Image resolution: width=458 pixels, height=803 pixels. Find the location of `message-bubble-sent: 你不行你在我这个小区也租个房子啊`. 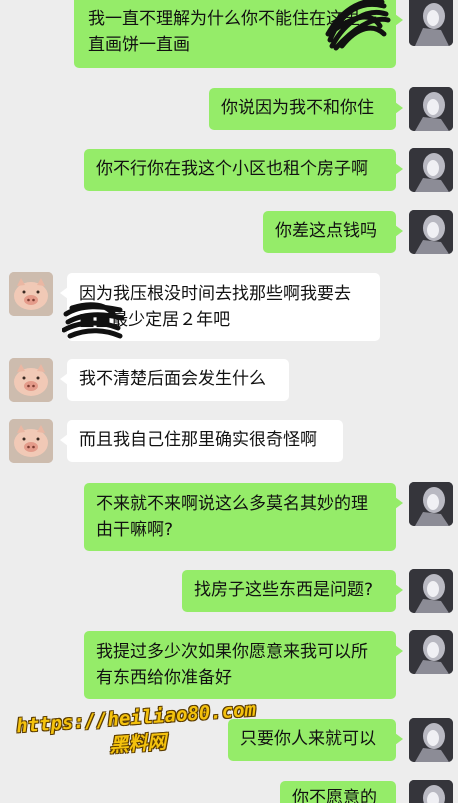

message-bubble-sent: 你不行你在我这个小区也租个房子啊 is located at coordinates (243, 170).